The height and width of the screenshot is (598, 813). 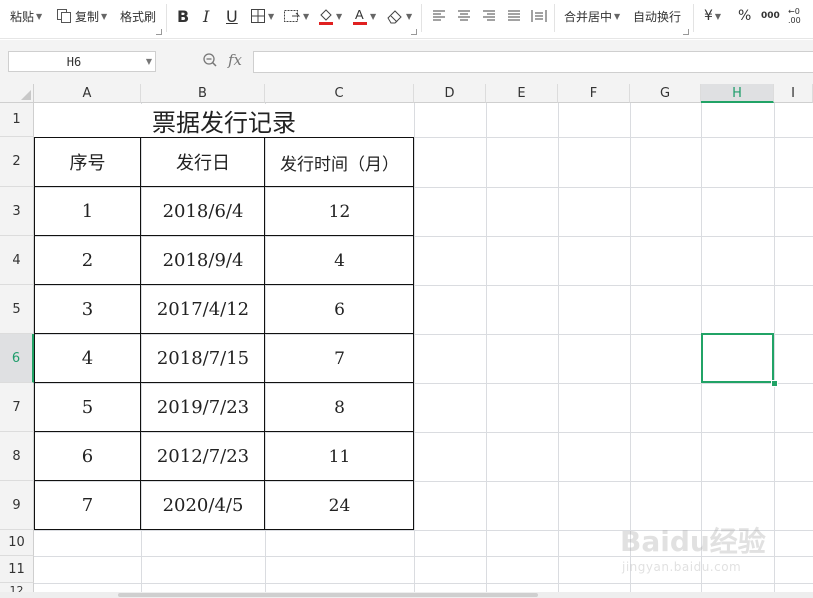 I want to click on column-header-d: D, so click(x=450, y=93).